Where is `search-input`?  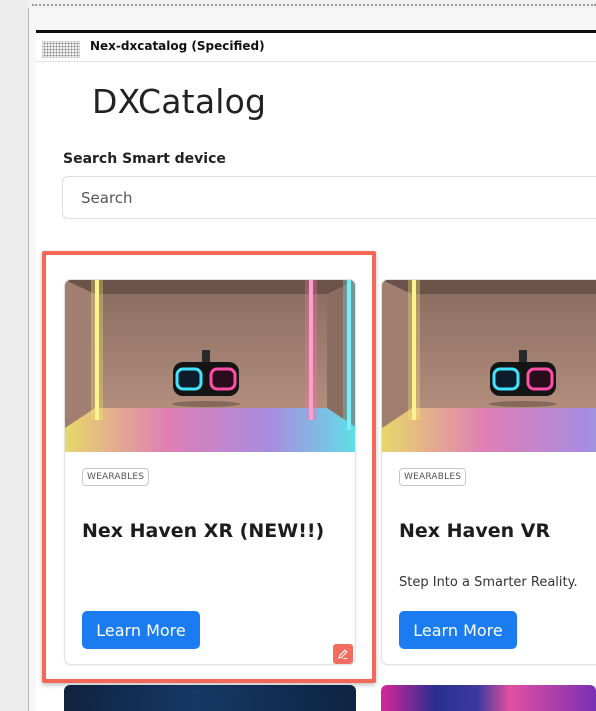 search-input is located at coordinates (329, 197).